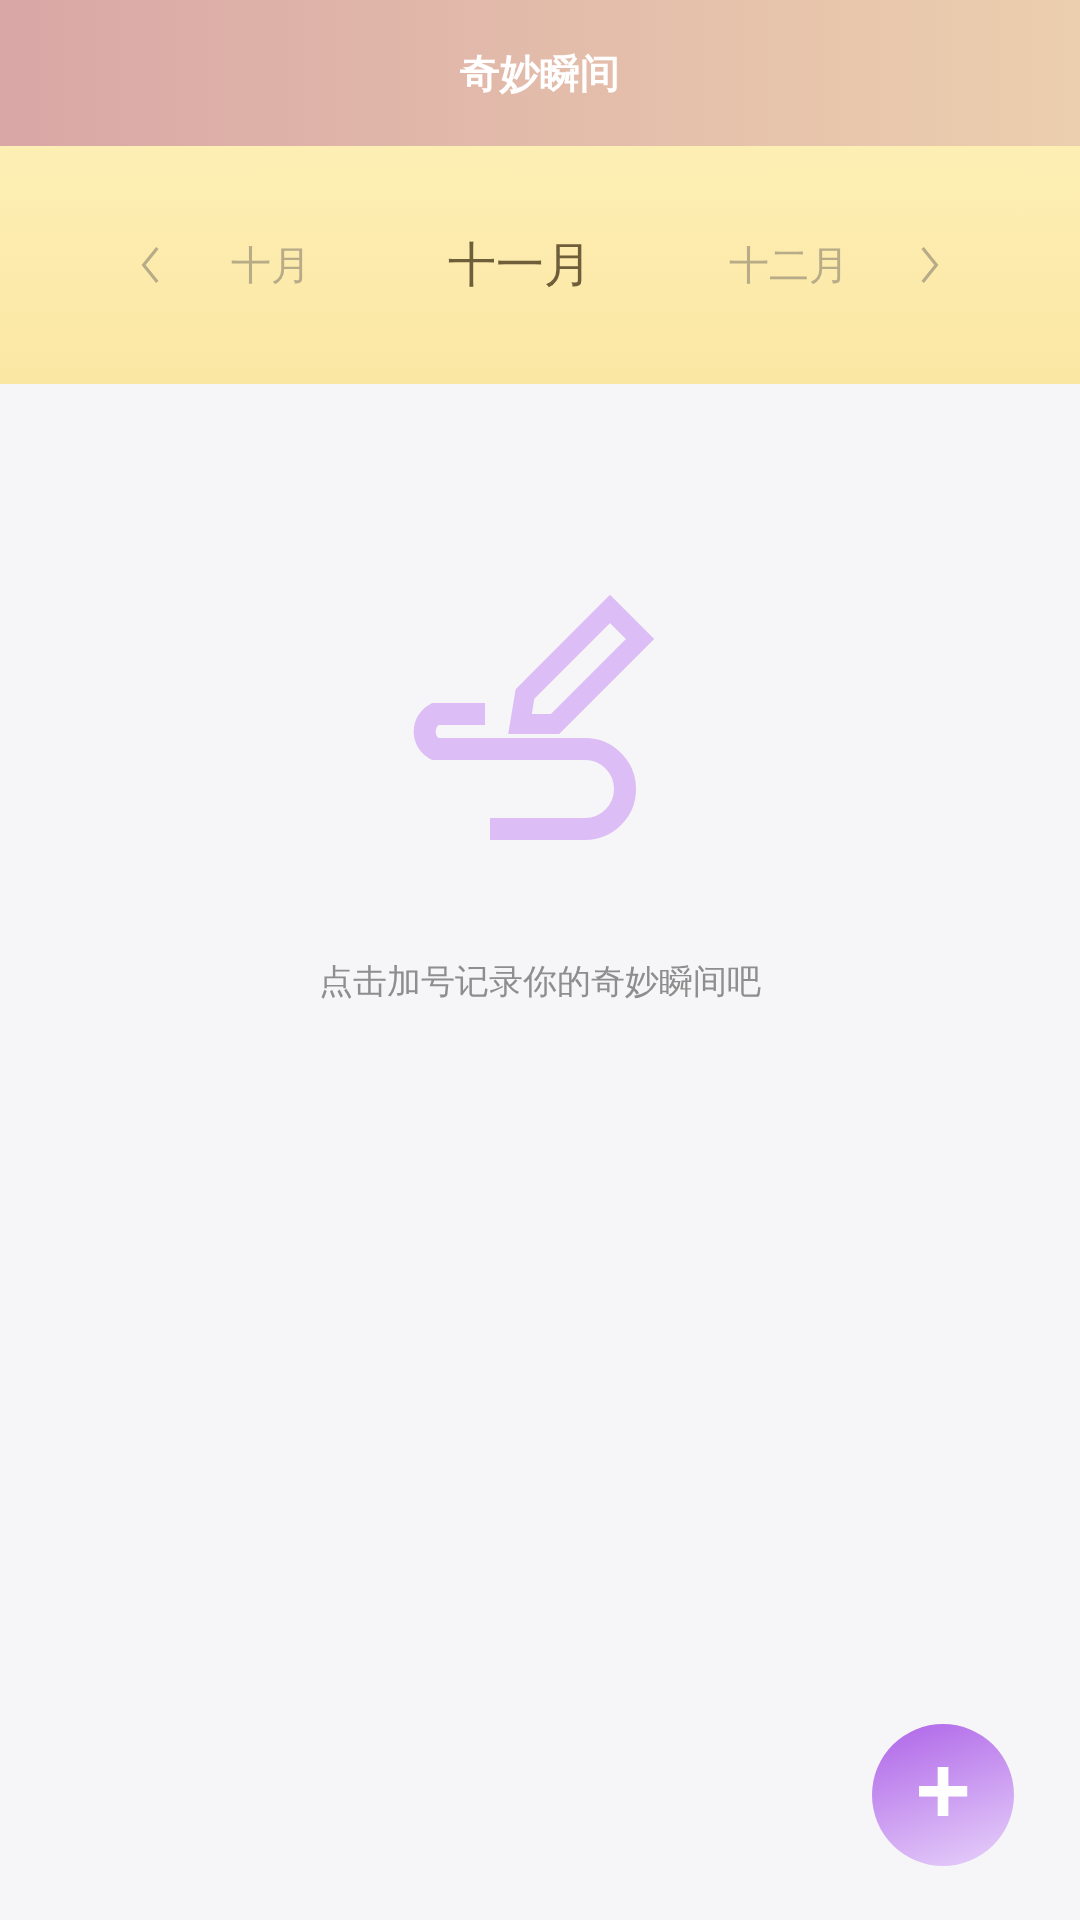  I want to click on month-tab: 十月, so click(270, 265).